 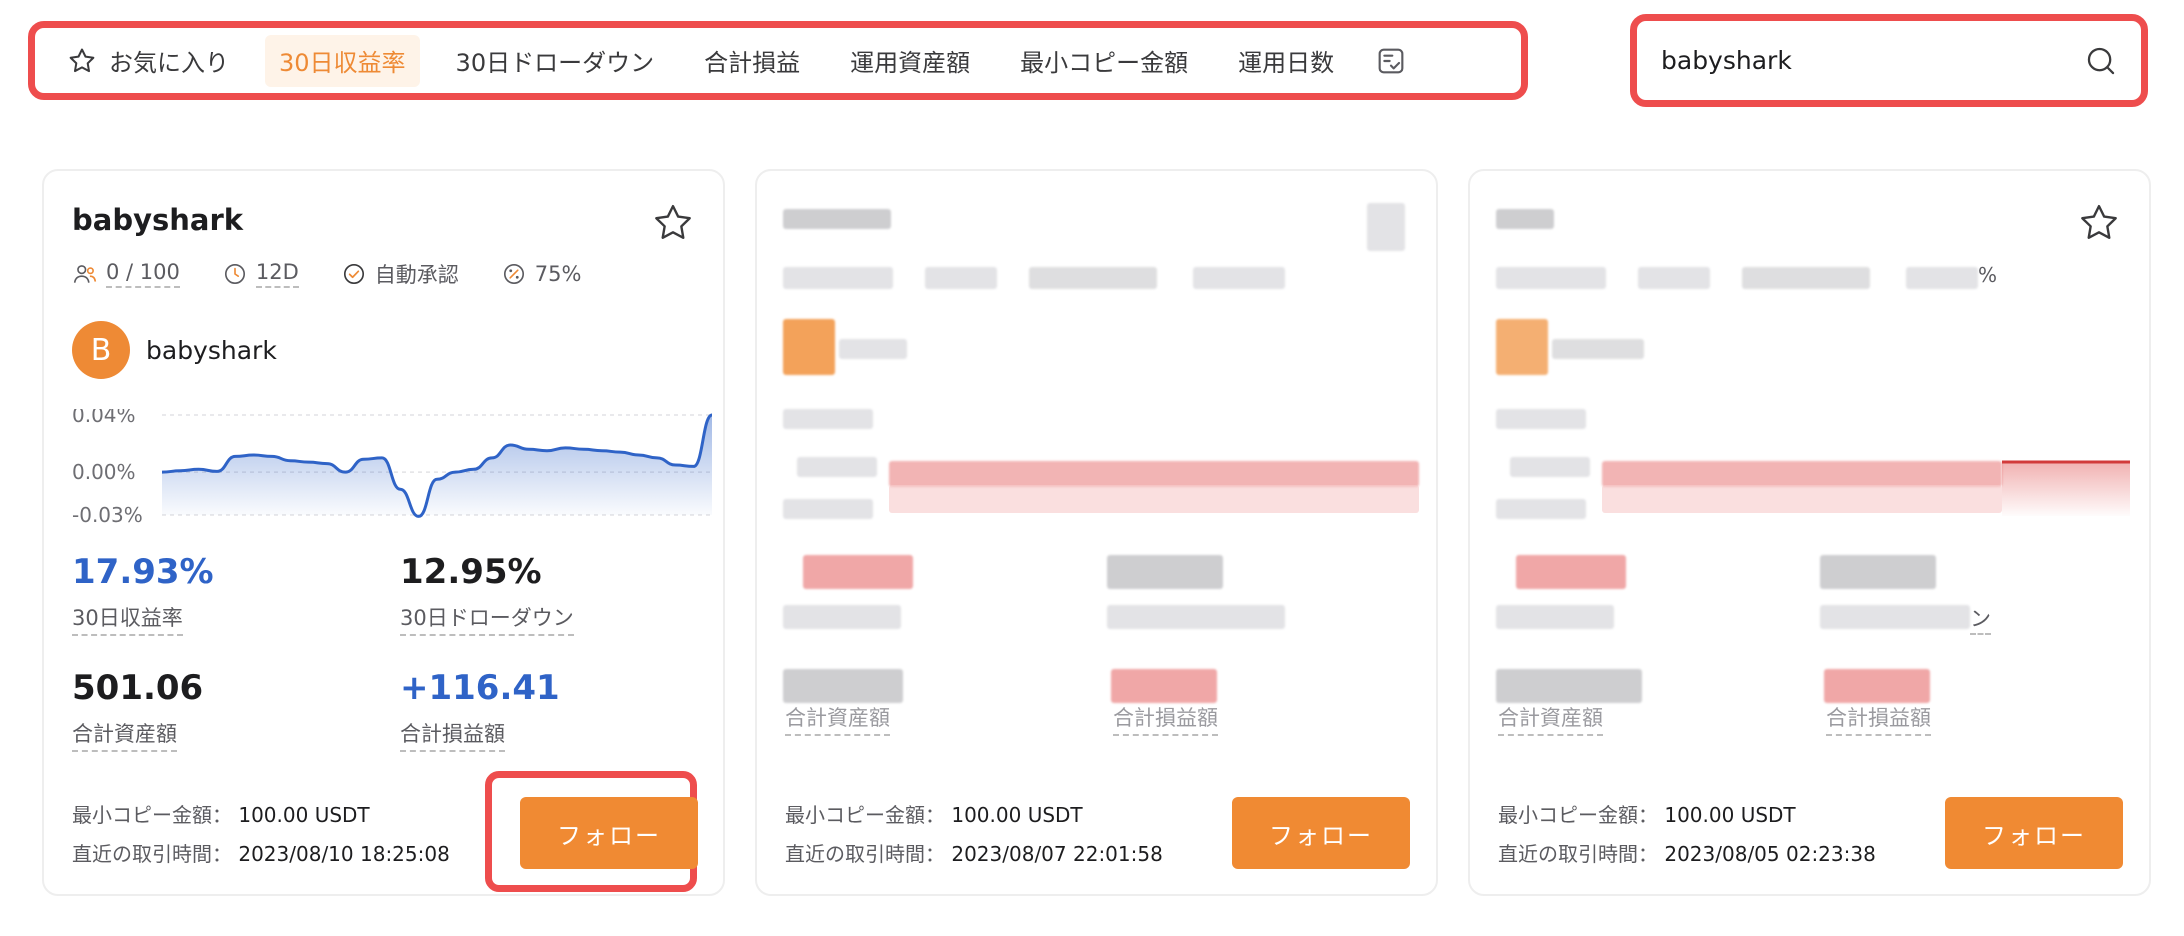 What do you see at coordinates (513, 274) in the screenshot?
I see `percent-icon` at bounding box center [513, 274].